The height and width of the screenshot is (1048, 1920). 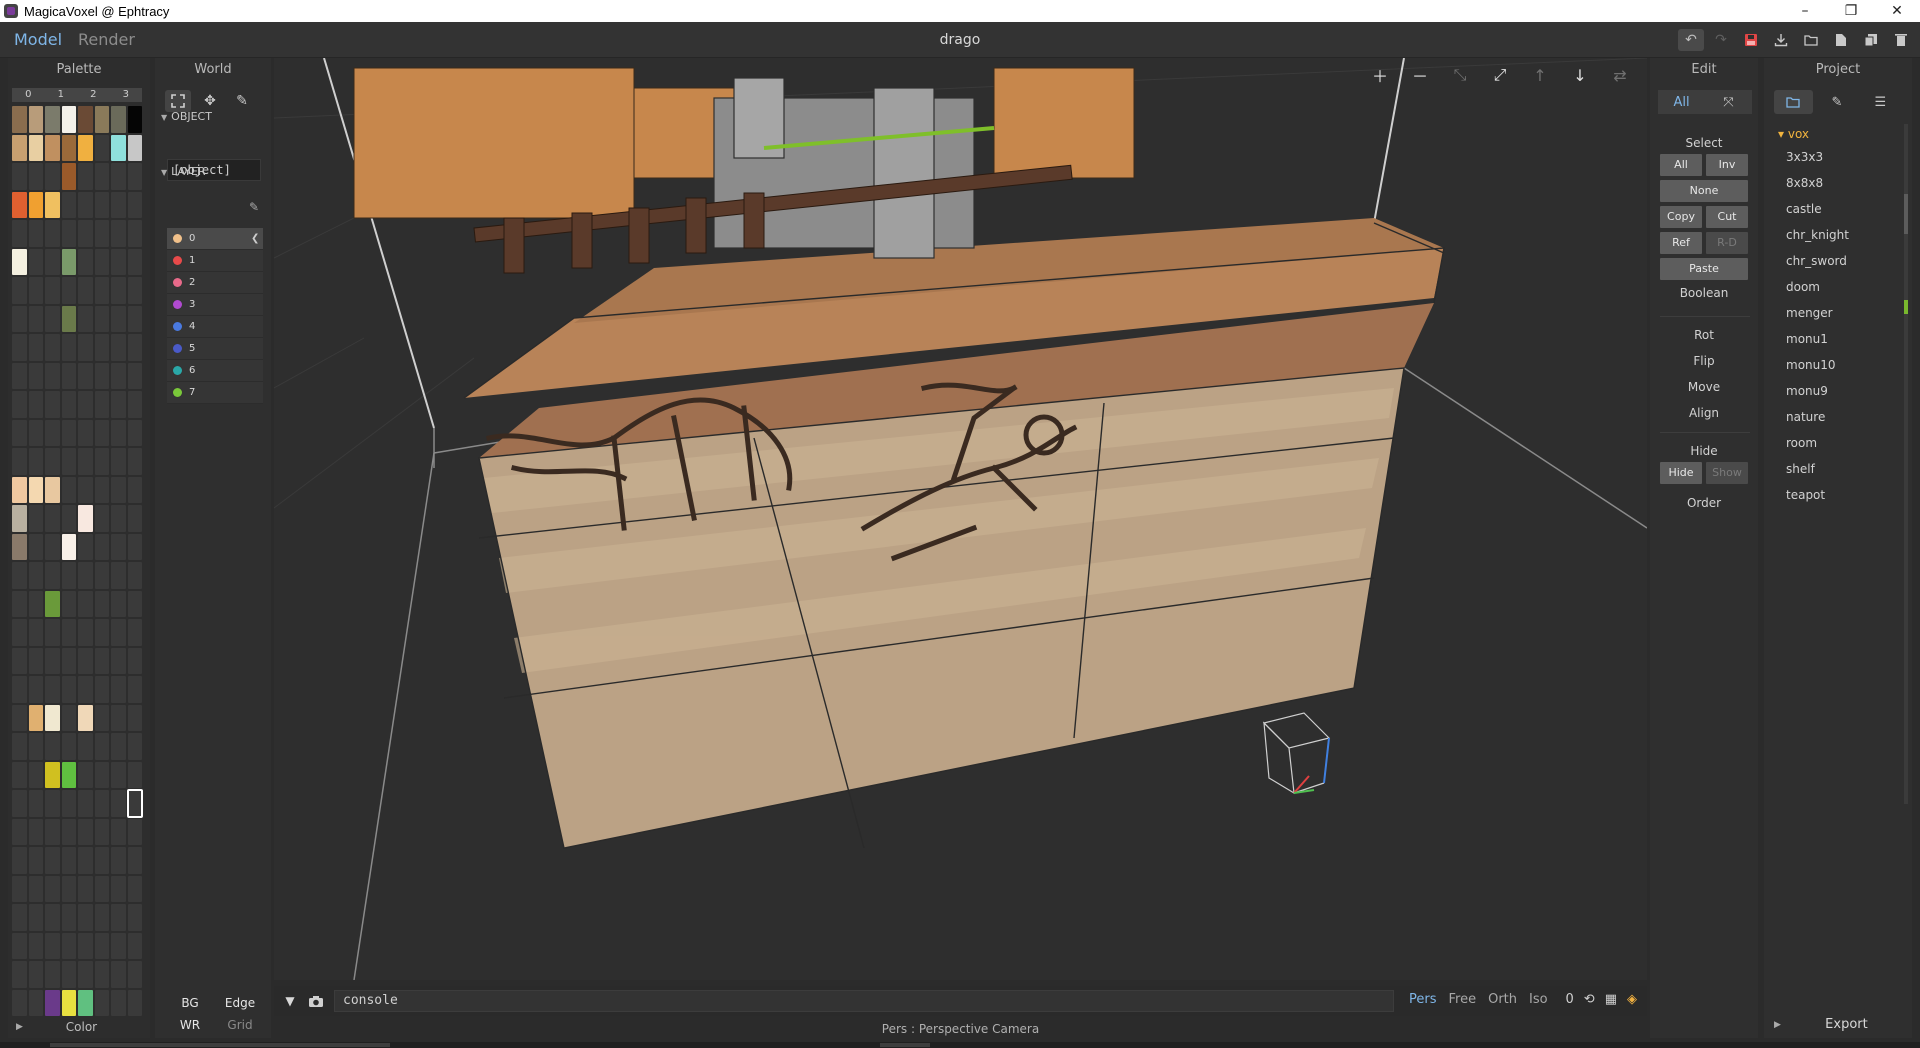 I want to click on layer-rename-icon: ✎, so click(x=254, y=207).